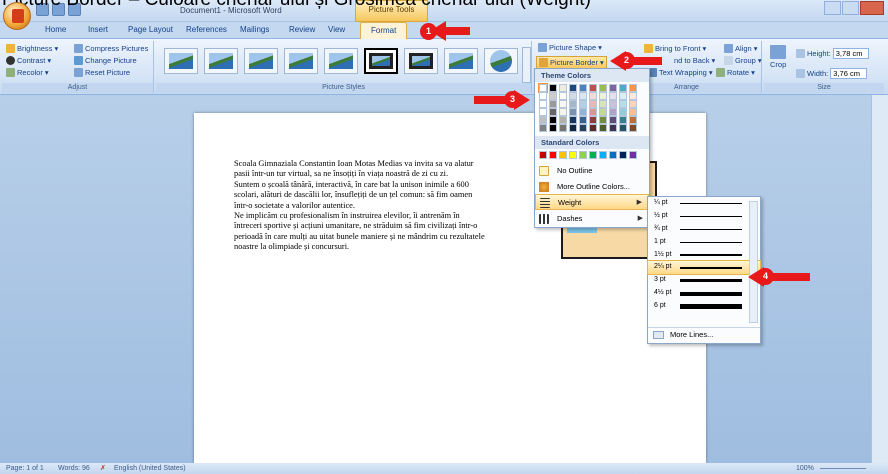 The width and height of the screenshot is (888, 474). I want to click on status-language: English (United States), so click(150, 468).